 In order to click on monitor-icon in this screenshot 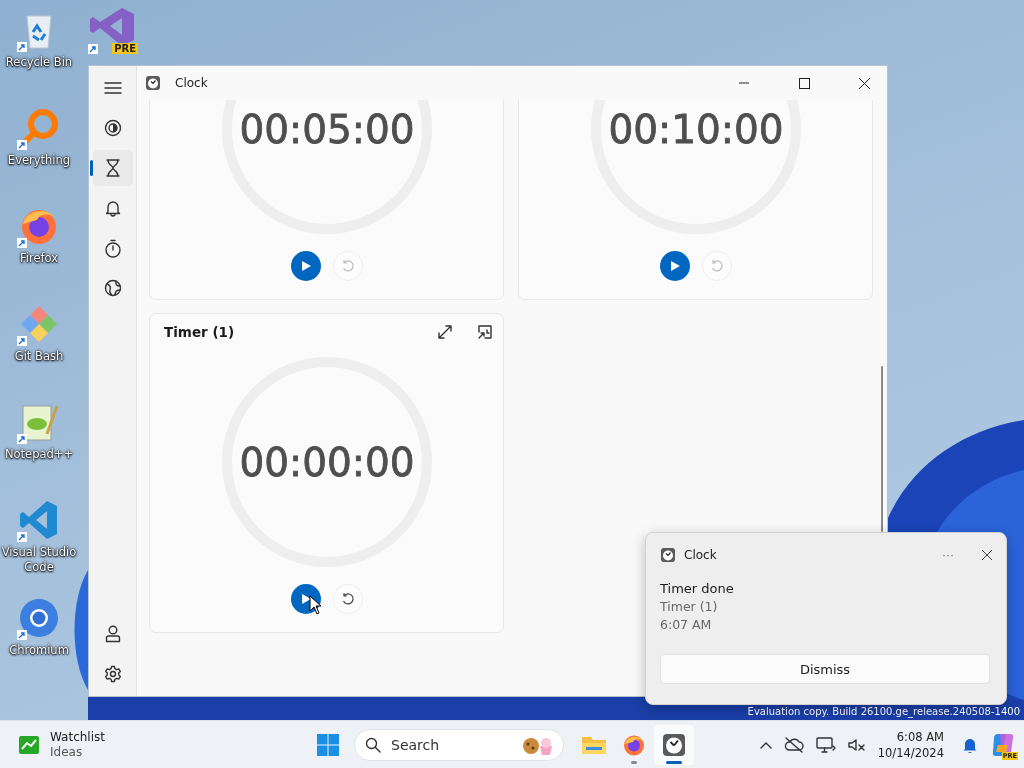, I will do `click(825, 744)`.